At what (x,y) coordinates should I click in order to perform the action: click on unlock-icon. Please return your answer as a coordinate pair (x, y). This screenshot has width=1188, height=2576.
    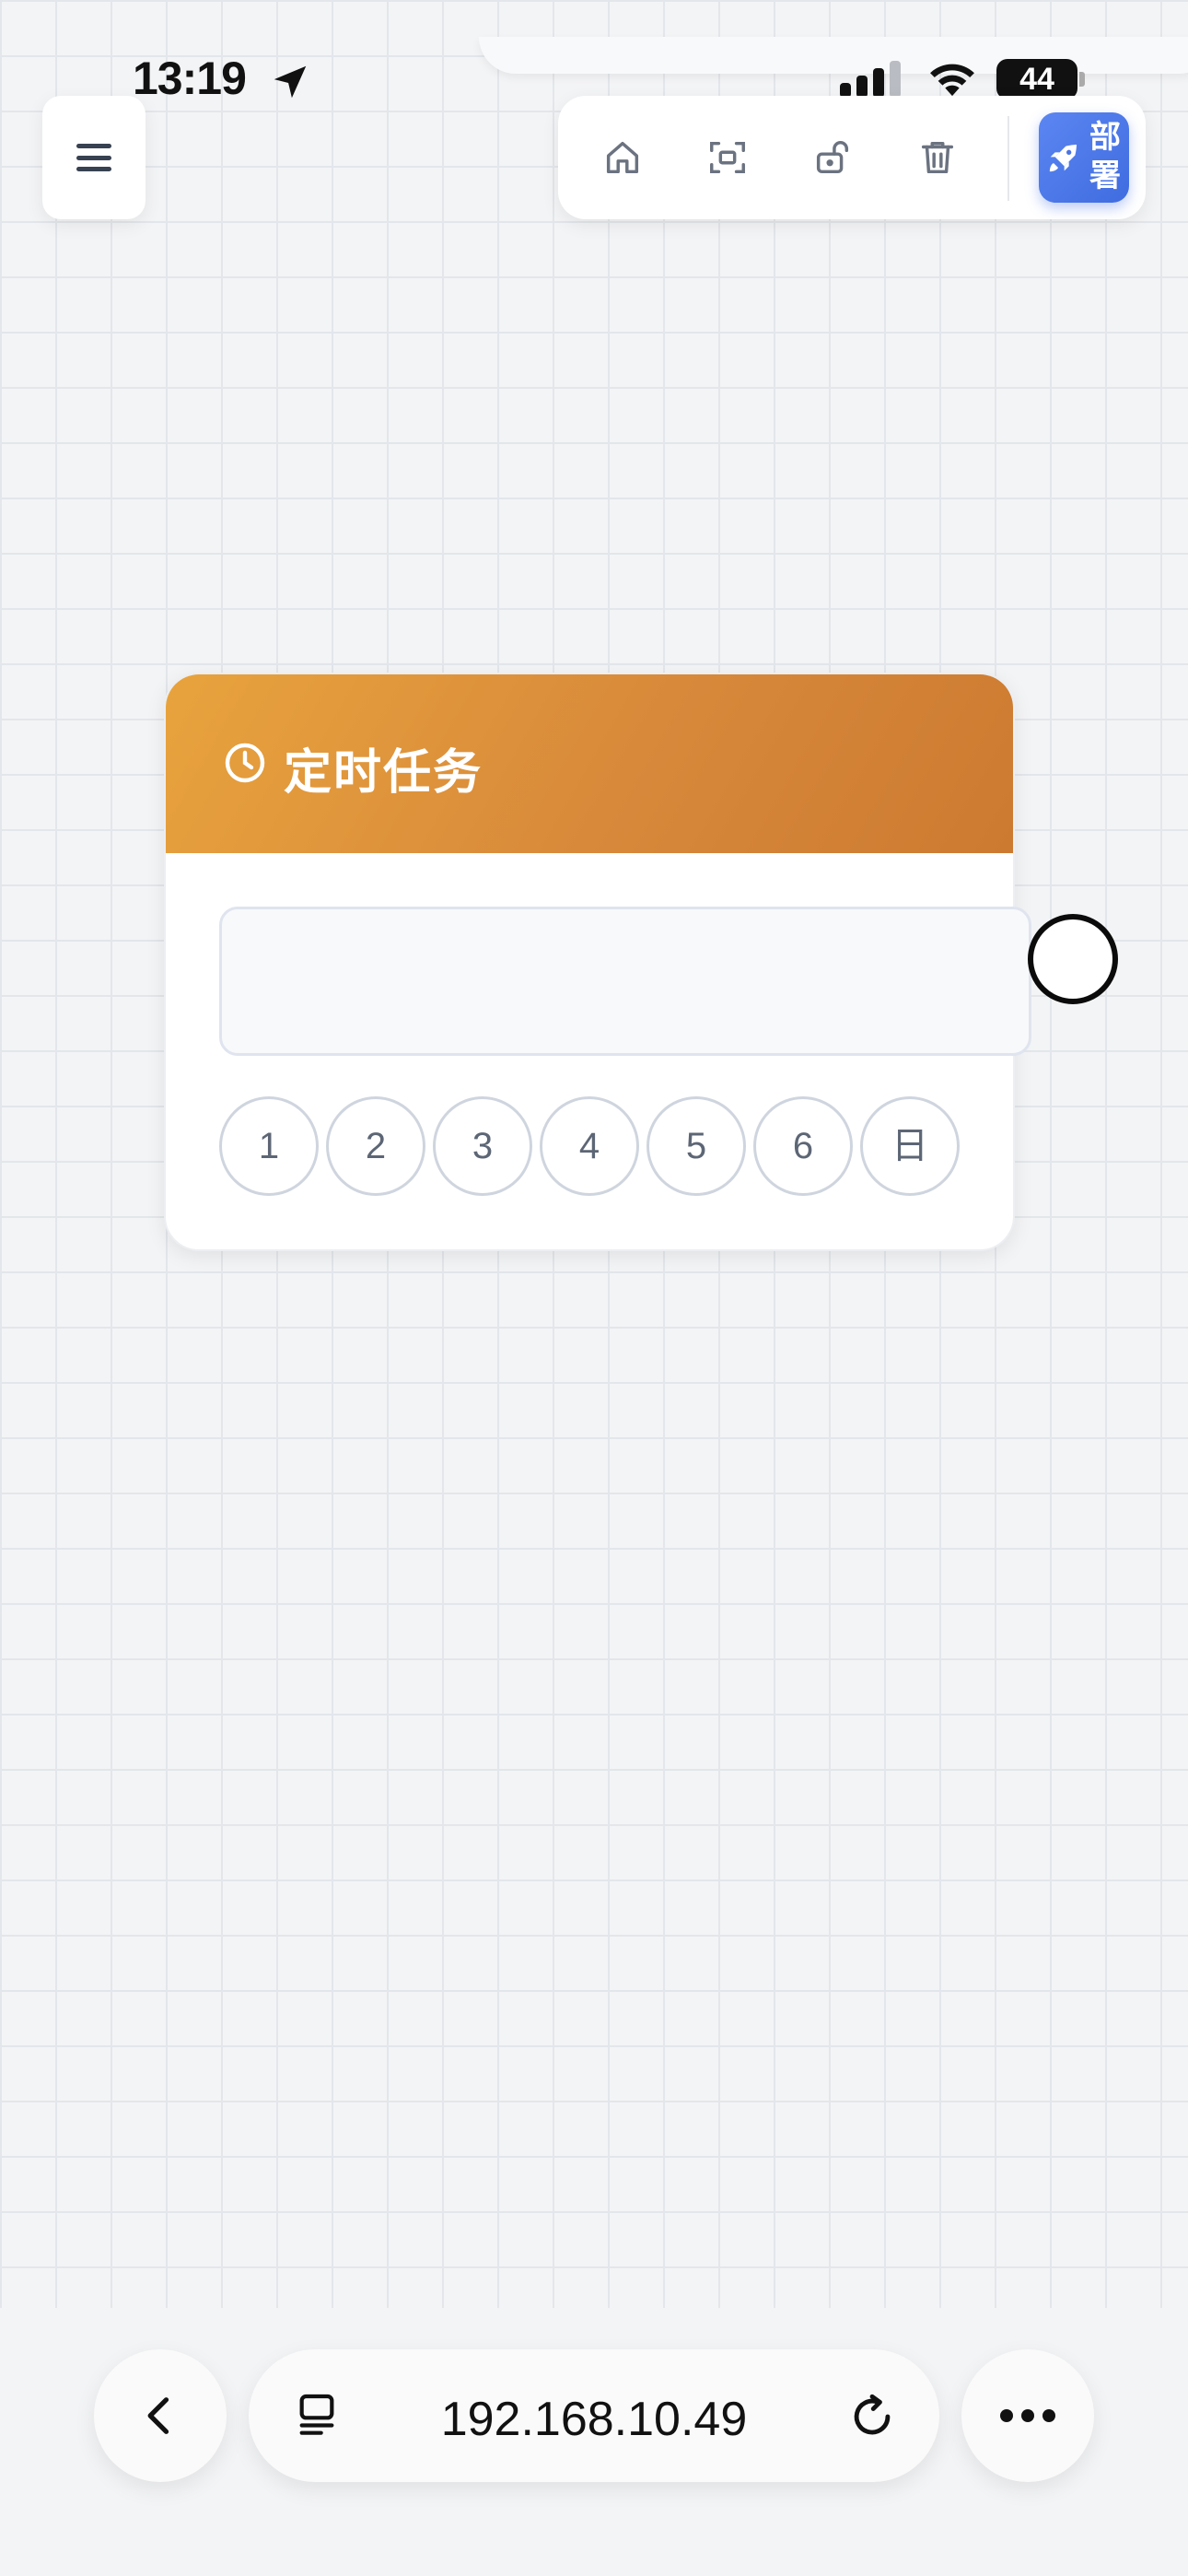
    Looking at the image, I should click on (832, 157).